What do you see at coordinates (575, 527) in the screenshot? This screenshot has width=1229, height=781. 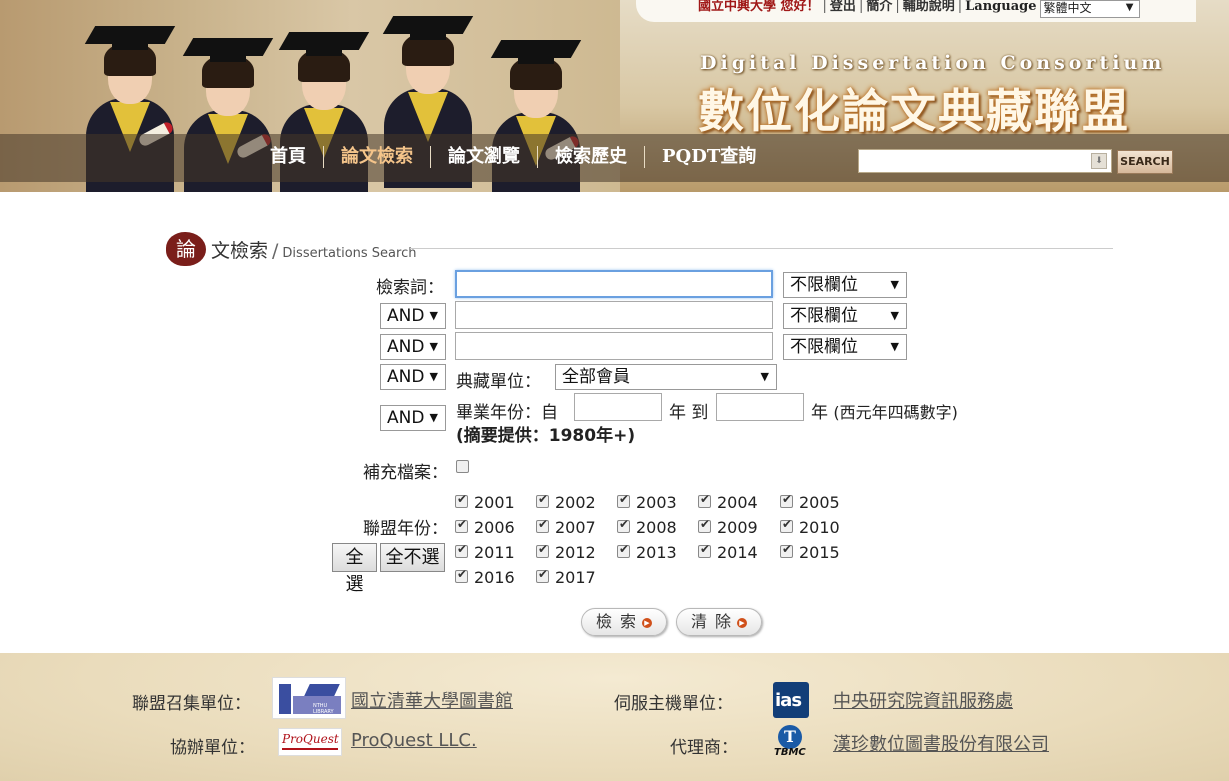 I see `year-checkbox-label: 2007` at bounding box center [575, 527].